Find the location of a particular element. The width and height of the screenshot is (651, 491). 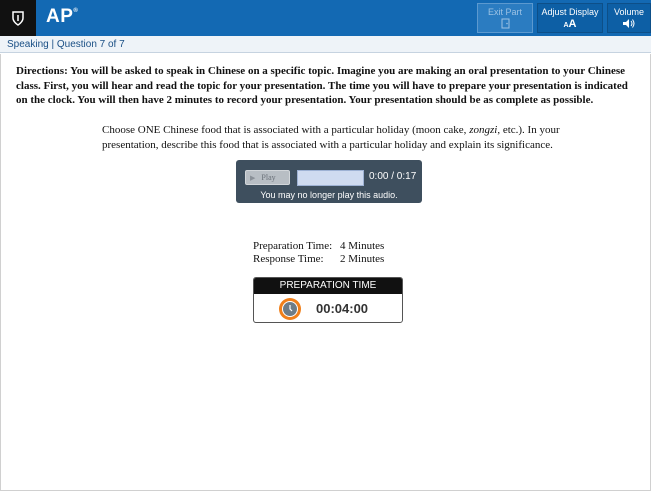

preparation-time-row: Preparation Time: 4 Minutes is located at coordinates (318, 246).